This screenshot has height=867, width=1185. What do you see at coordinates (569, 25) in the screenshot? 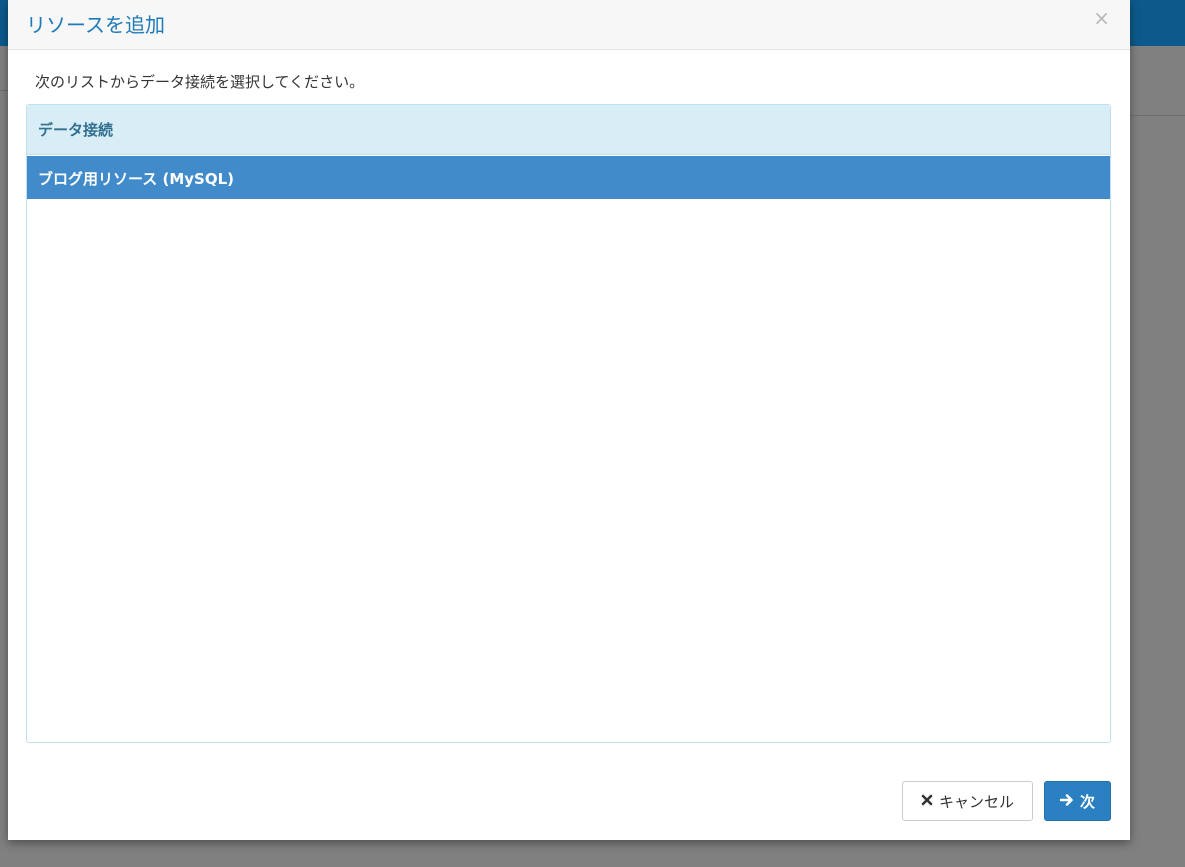
I see `dialog-header: リソースを追加 ×` at bounding box center [569, 25].